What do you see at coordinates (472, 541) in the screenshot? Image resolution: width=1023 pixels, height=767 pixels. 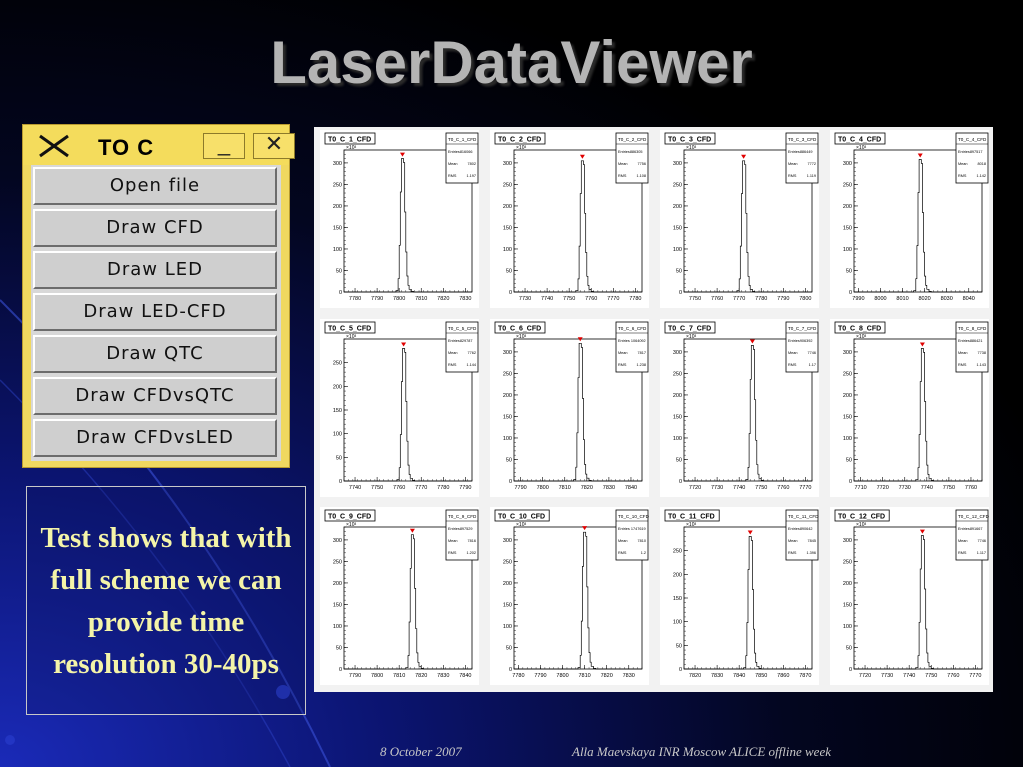 I see `stats-mean: 7816` at bounding box center [472, 541].